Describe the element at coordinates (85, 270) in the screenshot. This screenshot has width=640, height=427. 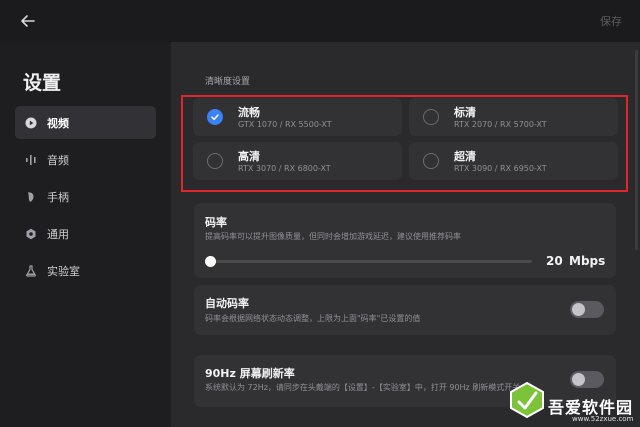
I see `sidebar-item-lab: 实验室` at that location.